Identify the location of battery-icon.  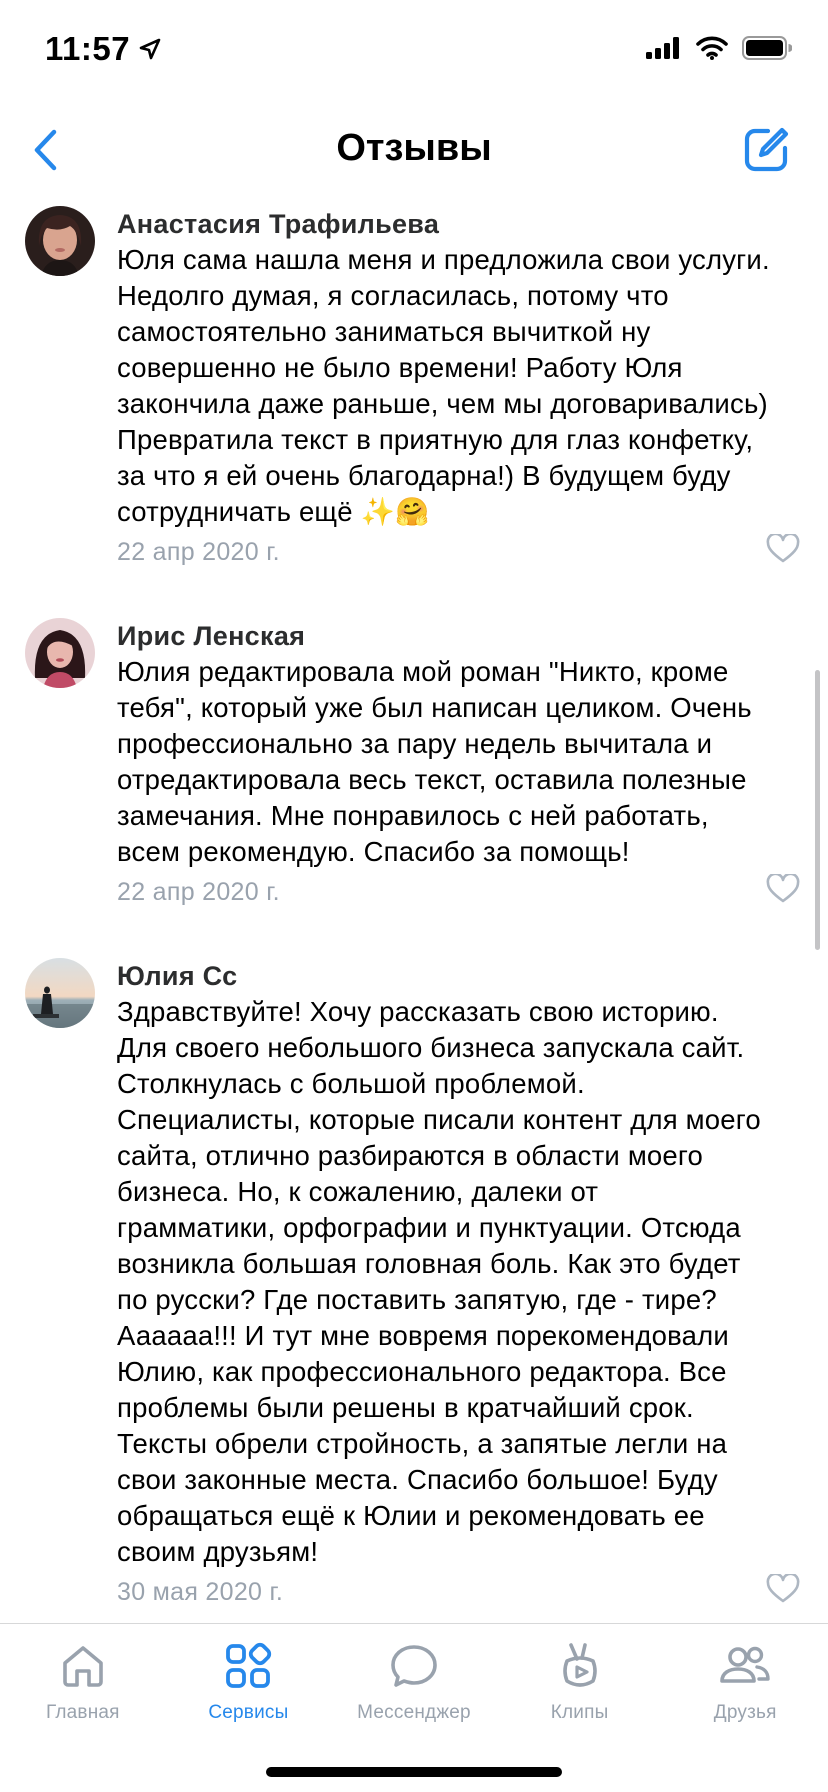
(767, 48).